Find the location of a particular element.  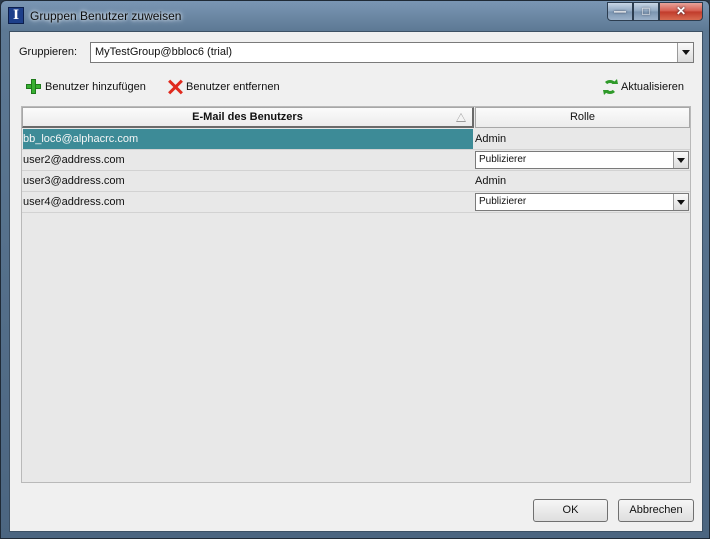

refresh-button: Aktualisieren is located at coordinates (643, 87).